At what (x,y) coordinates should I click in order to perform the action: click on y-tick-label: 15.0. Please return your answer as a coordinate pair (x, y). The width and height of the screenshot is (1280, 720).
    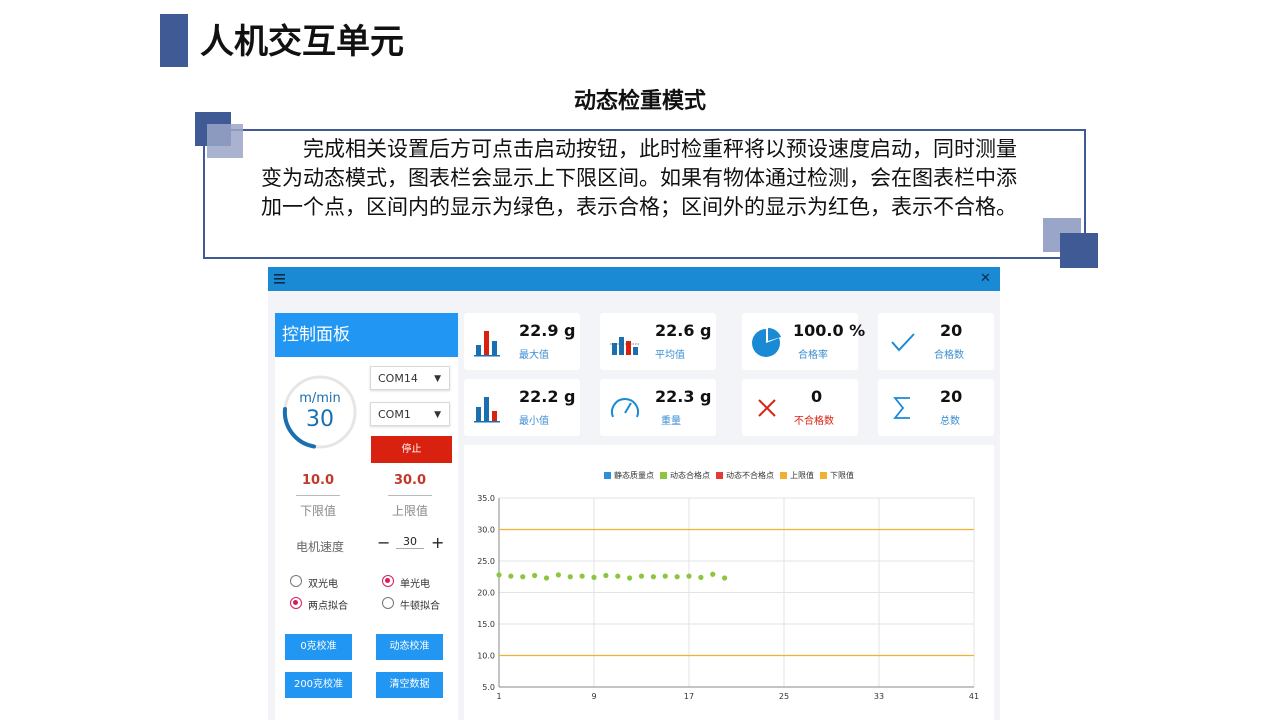
    Looking at the image, I should click on (486, 624).